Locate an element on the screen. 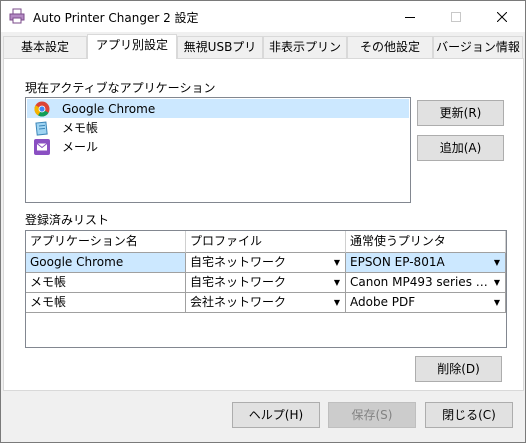 The width and height of the screenshot is (526, 443). profile-value: 会社ネットワーク is located at coordinates (238, 302).